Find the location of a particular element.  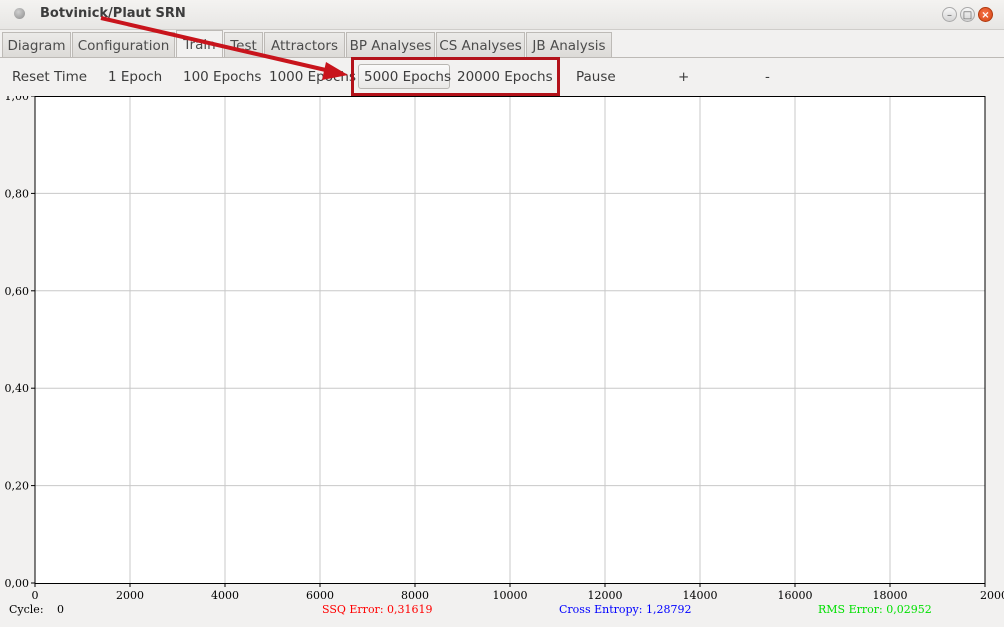

x-tick-label: 12000 is located at coordinates (605, 595).